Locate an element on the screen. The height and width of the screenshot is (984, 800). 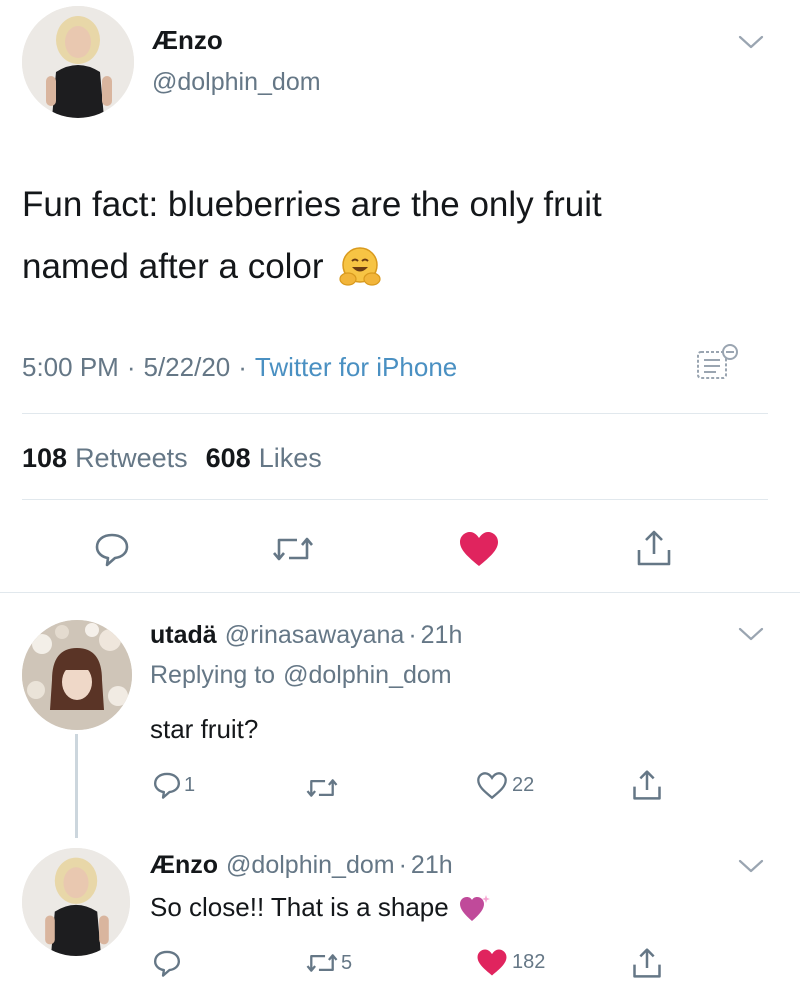
likes-label: Likes is located at coordinates (290, 458).